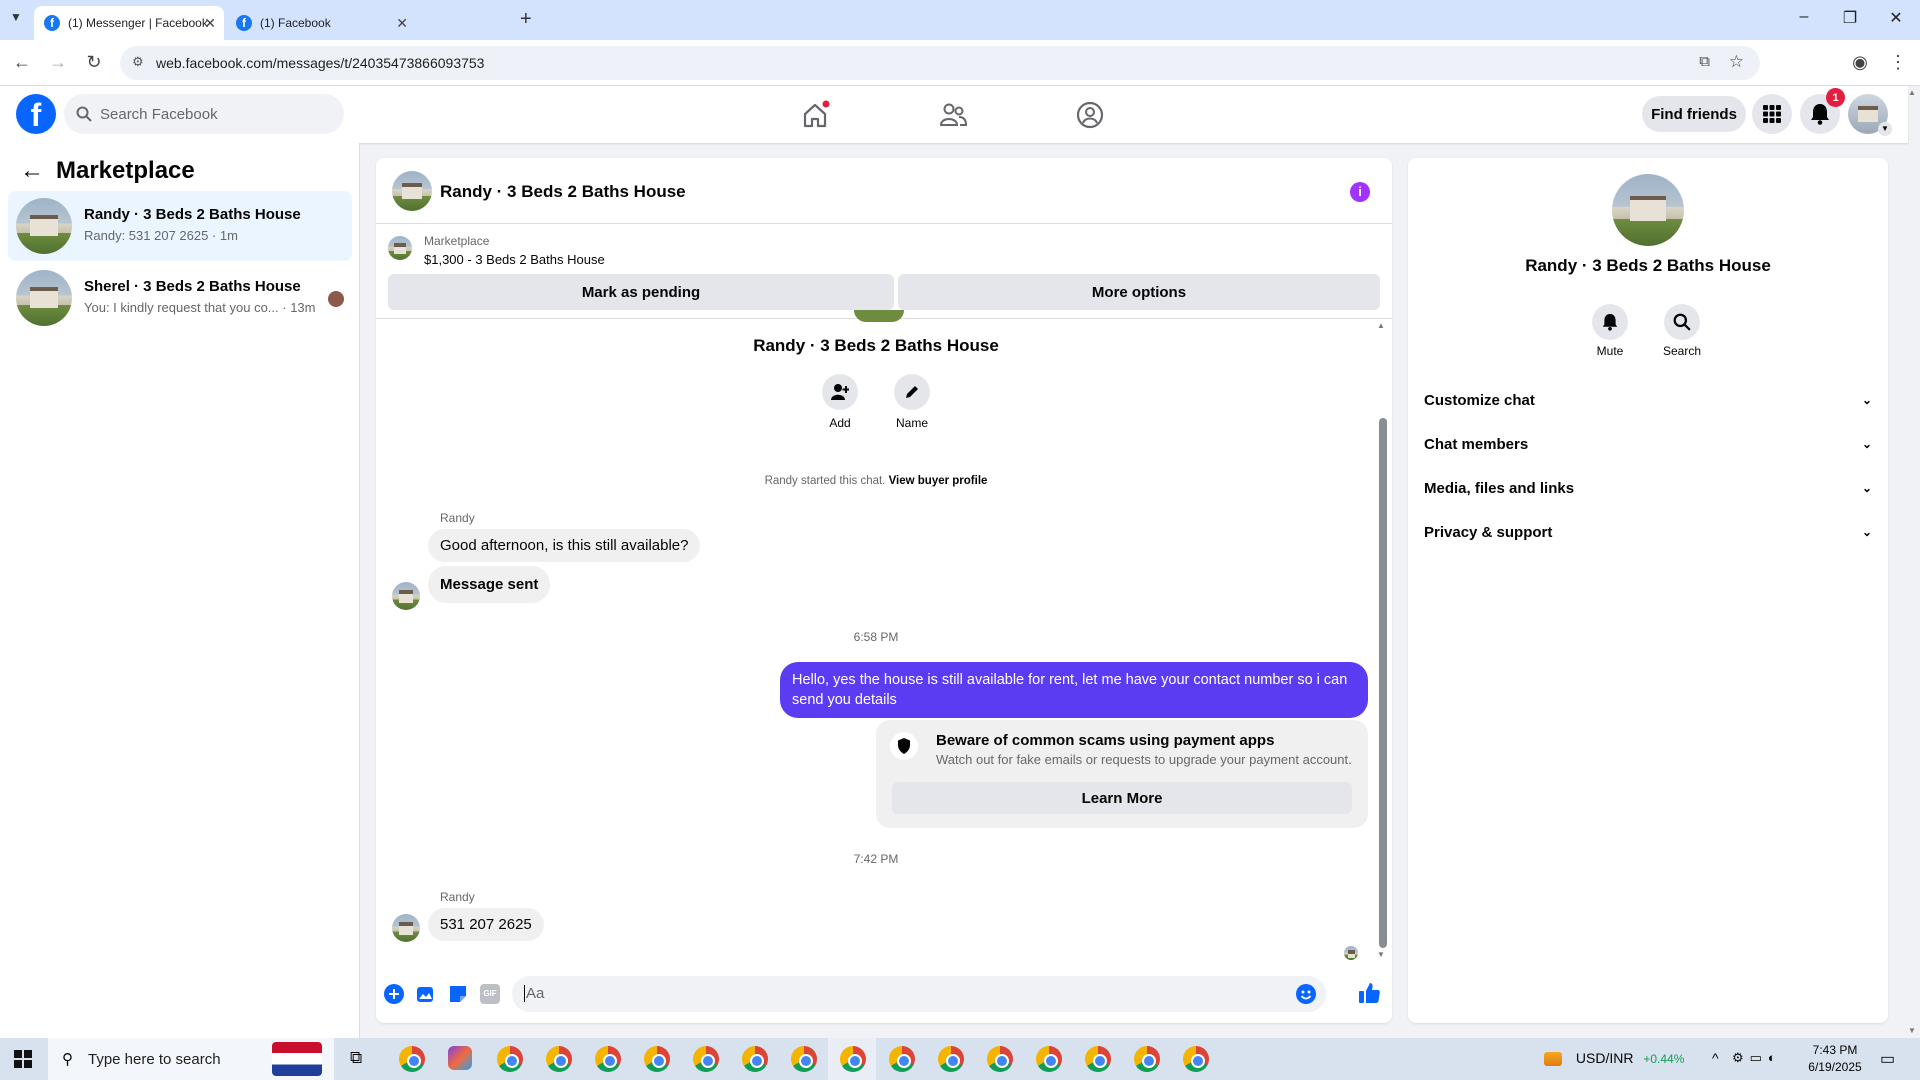 This screenshot has width=1920, height=1080. What do you see at coordinates (1912, 1030) in the screenshot?
I see `page-scroll-down-icon: ▼` at bounding box center [1912, 1030].